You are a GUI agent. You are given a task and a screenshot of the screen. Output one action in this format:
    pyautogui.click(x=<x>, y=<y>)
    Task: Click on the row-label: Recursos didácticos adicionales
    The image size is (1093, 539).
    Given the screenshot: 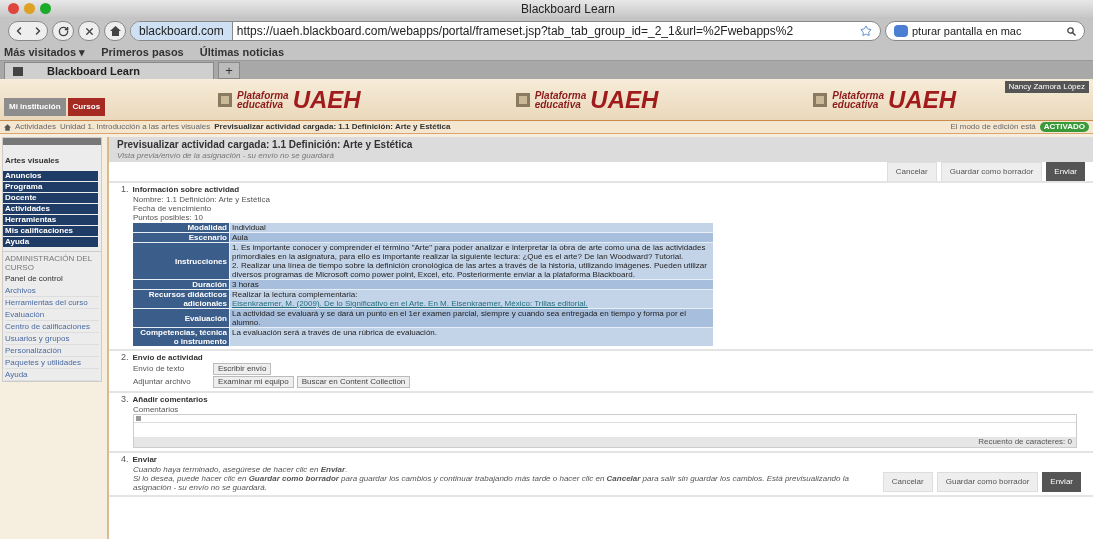 What is the action you would take?
    pyautogui.click(x=187, y=299)
    